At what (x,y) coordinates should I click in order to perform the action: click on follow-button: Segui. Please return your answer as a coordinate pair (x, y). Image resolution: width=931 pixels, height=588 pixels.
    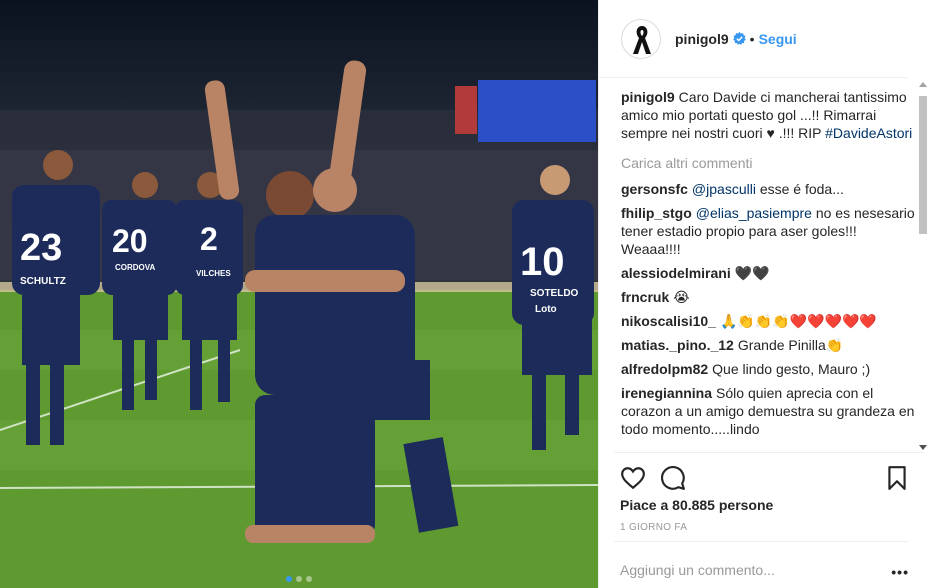
    Looking at the image, I should click on (778, 39).